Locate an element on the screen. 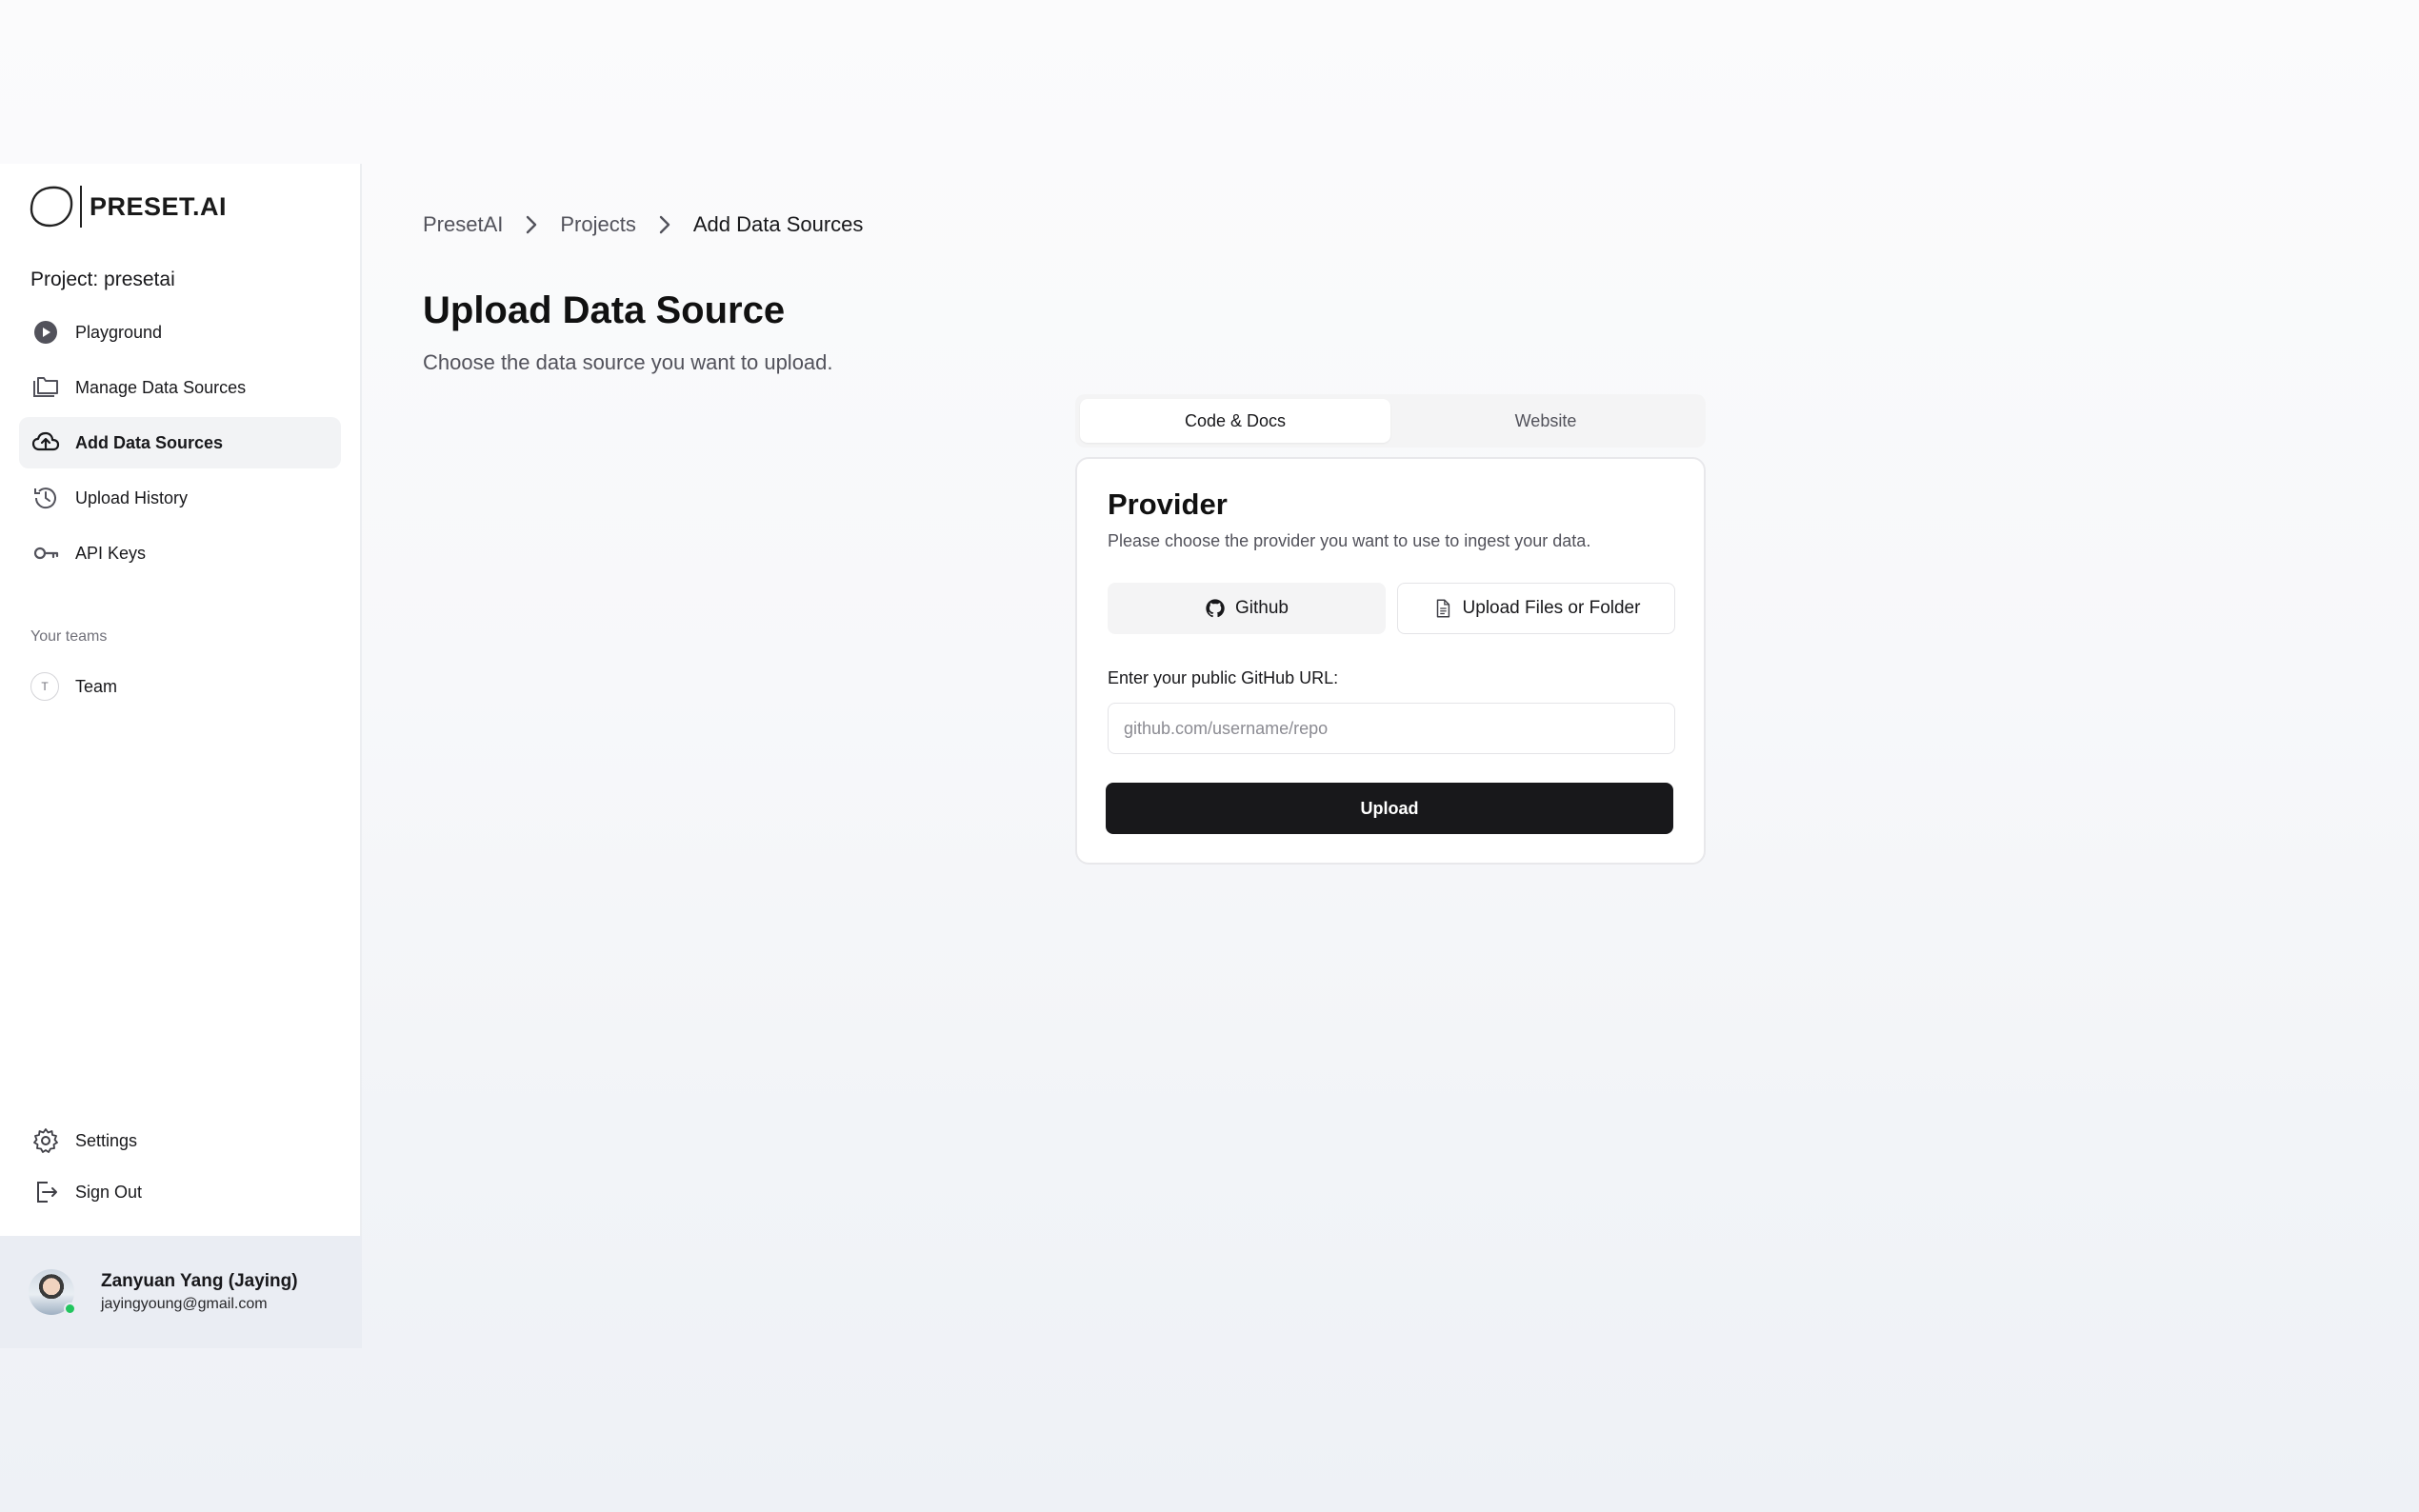 This screenshot has height=1512, width=2419. sidebar-item-add-data-sources: Add Data Sources is located at coordinates (180, 442).